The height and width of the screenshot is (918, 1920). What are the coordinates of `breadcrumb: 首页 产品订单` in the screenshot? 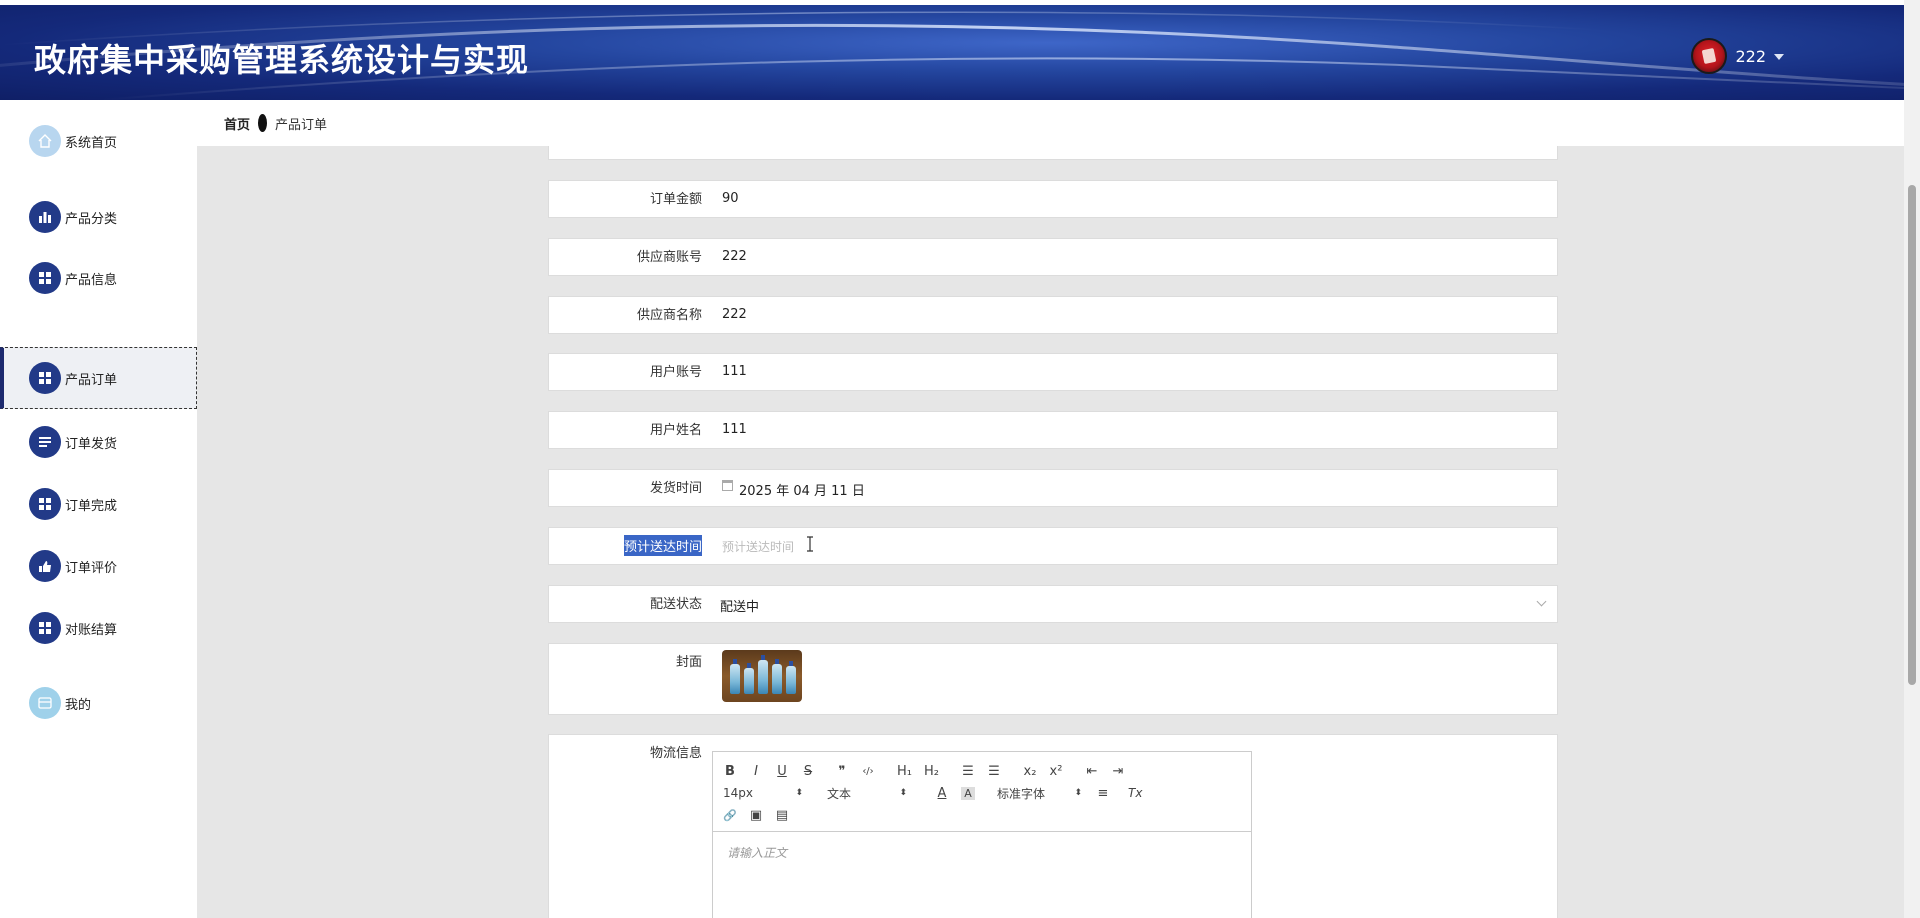 It's located at (1050, 123).